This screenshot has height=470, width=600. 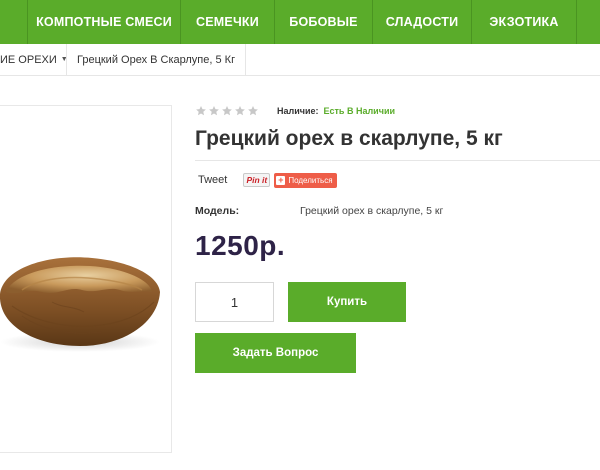 I want to click on quantity-input, so click(x=234, y=302).